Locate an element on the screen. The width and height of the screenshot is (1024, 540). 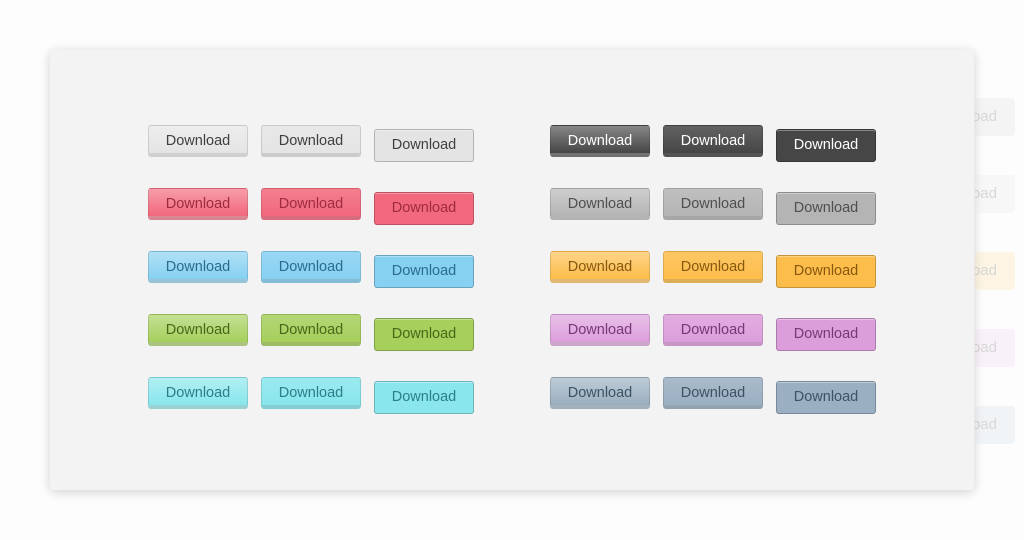
download-button-gray-2: Download is located at coordinates (311, 141).